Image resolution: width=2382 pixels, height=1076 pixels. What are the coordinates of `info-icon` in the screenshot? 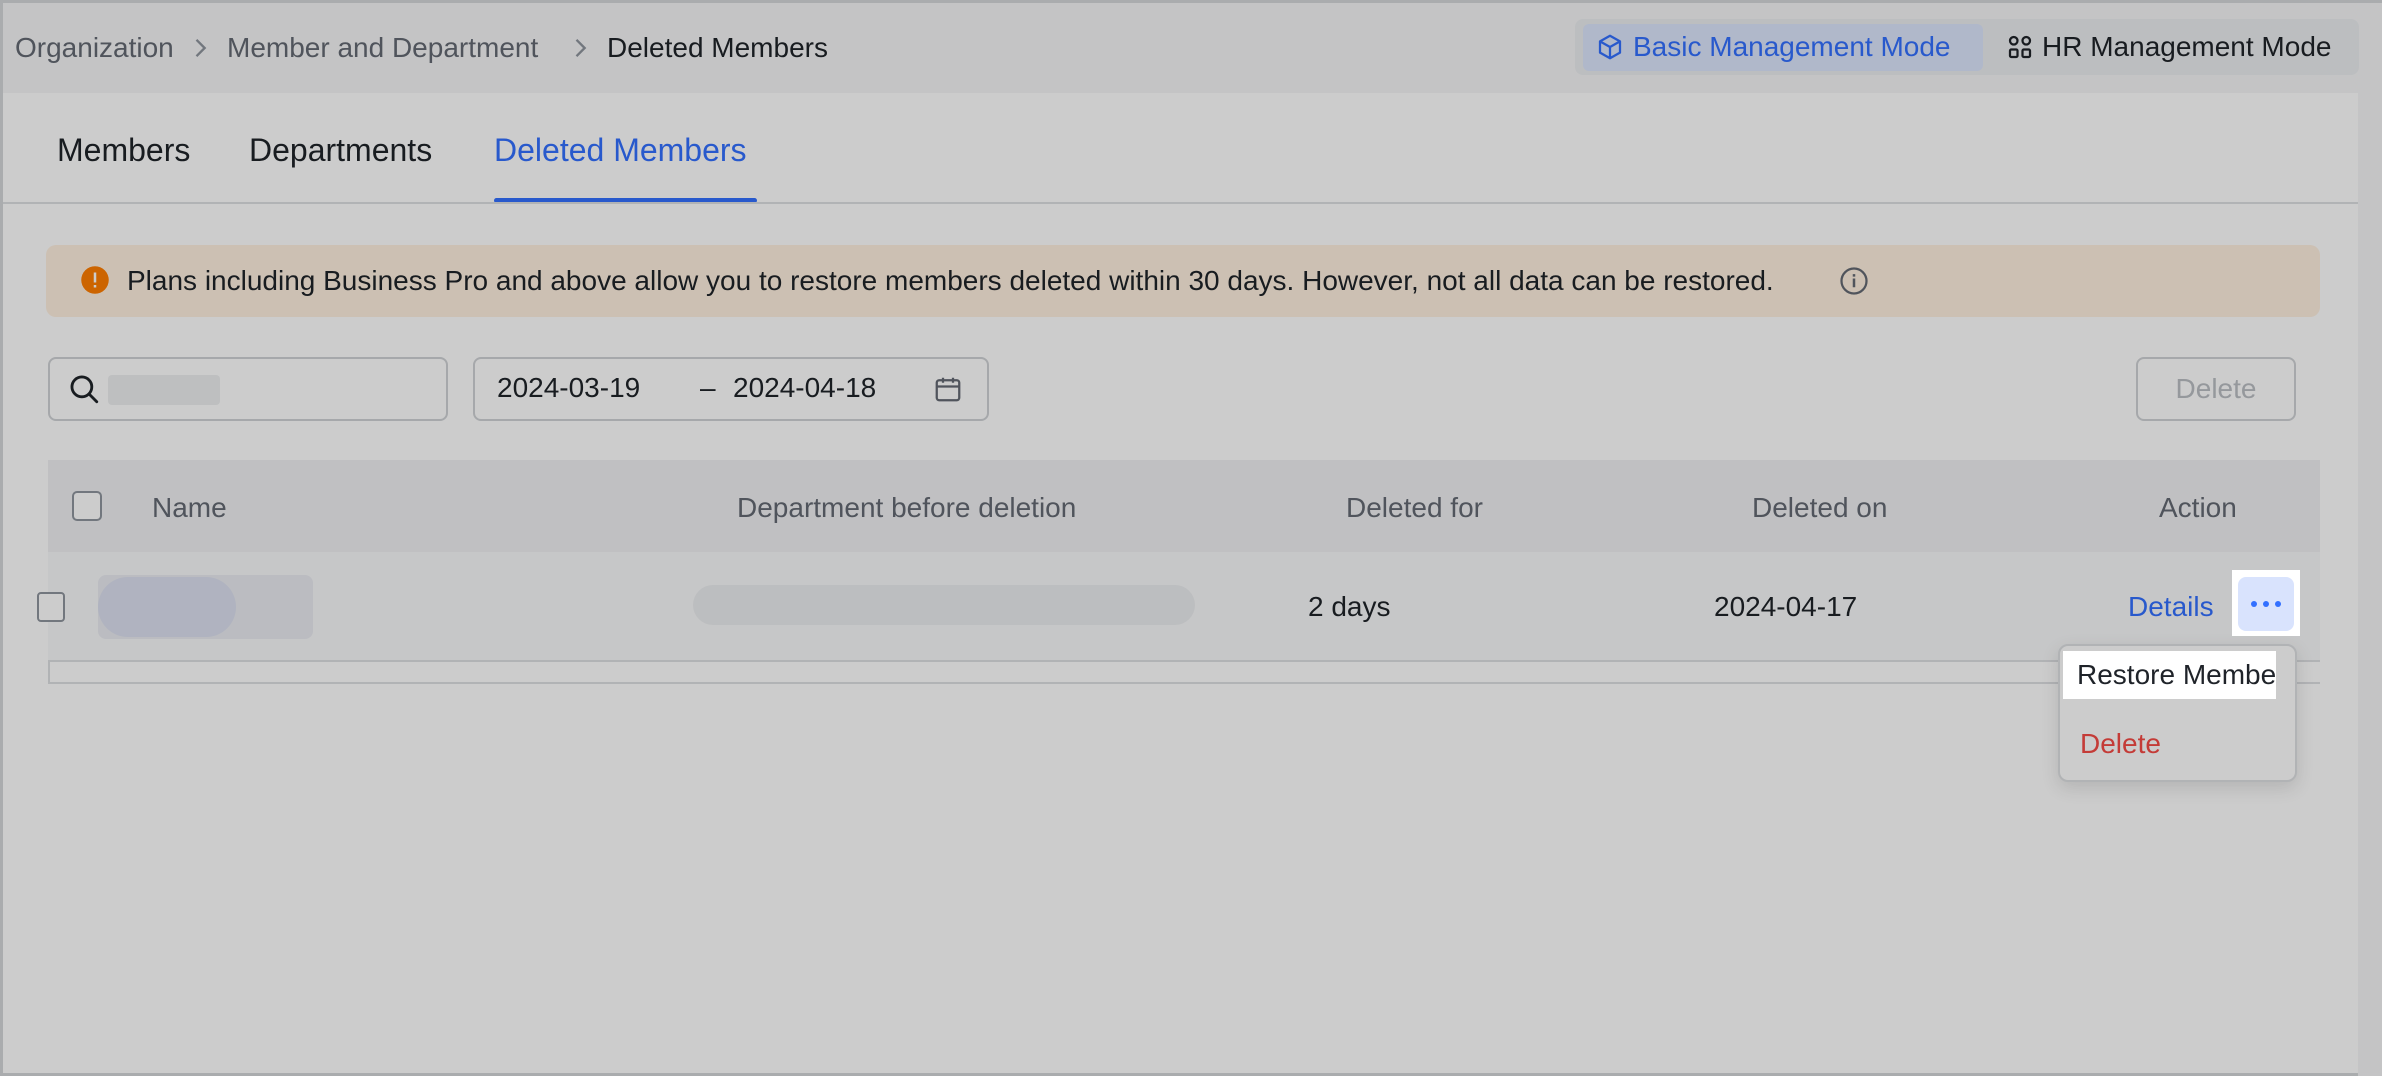 It's located at (1854, 281).